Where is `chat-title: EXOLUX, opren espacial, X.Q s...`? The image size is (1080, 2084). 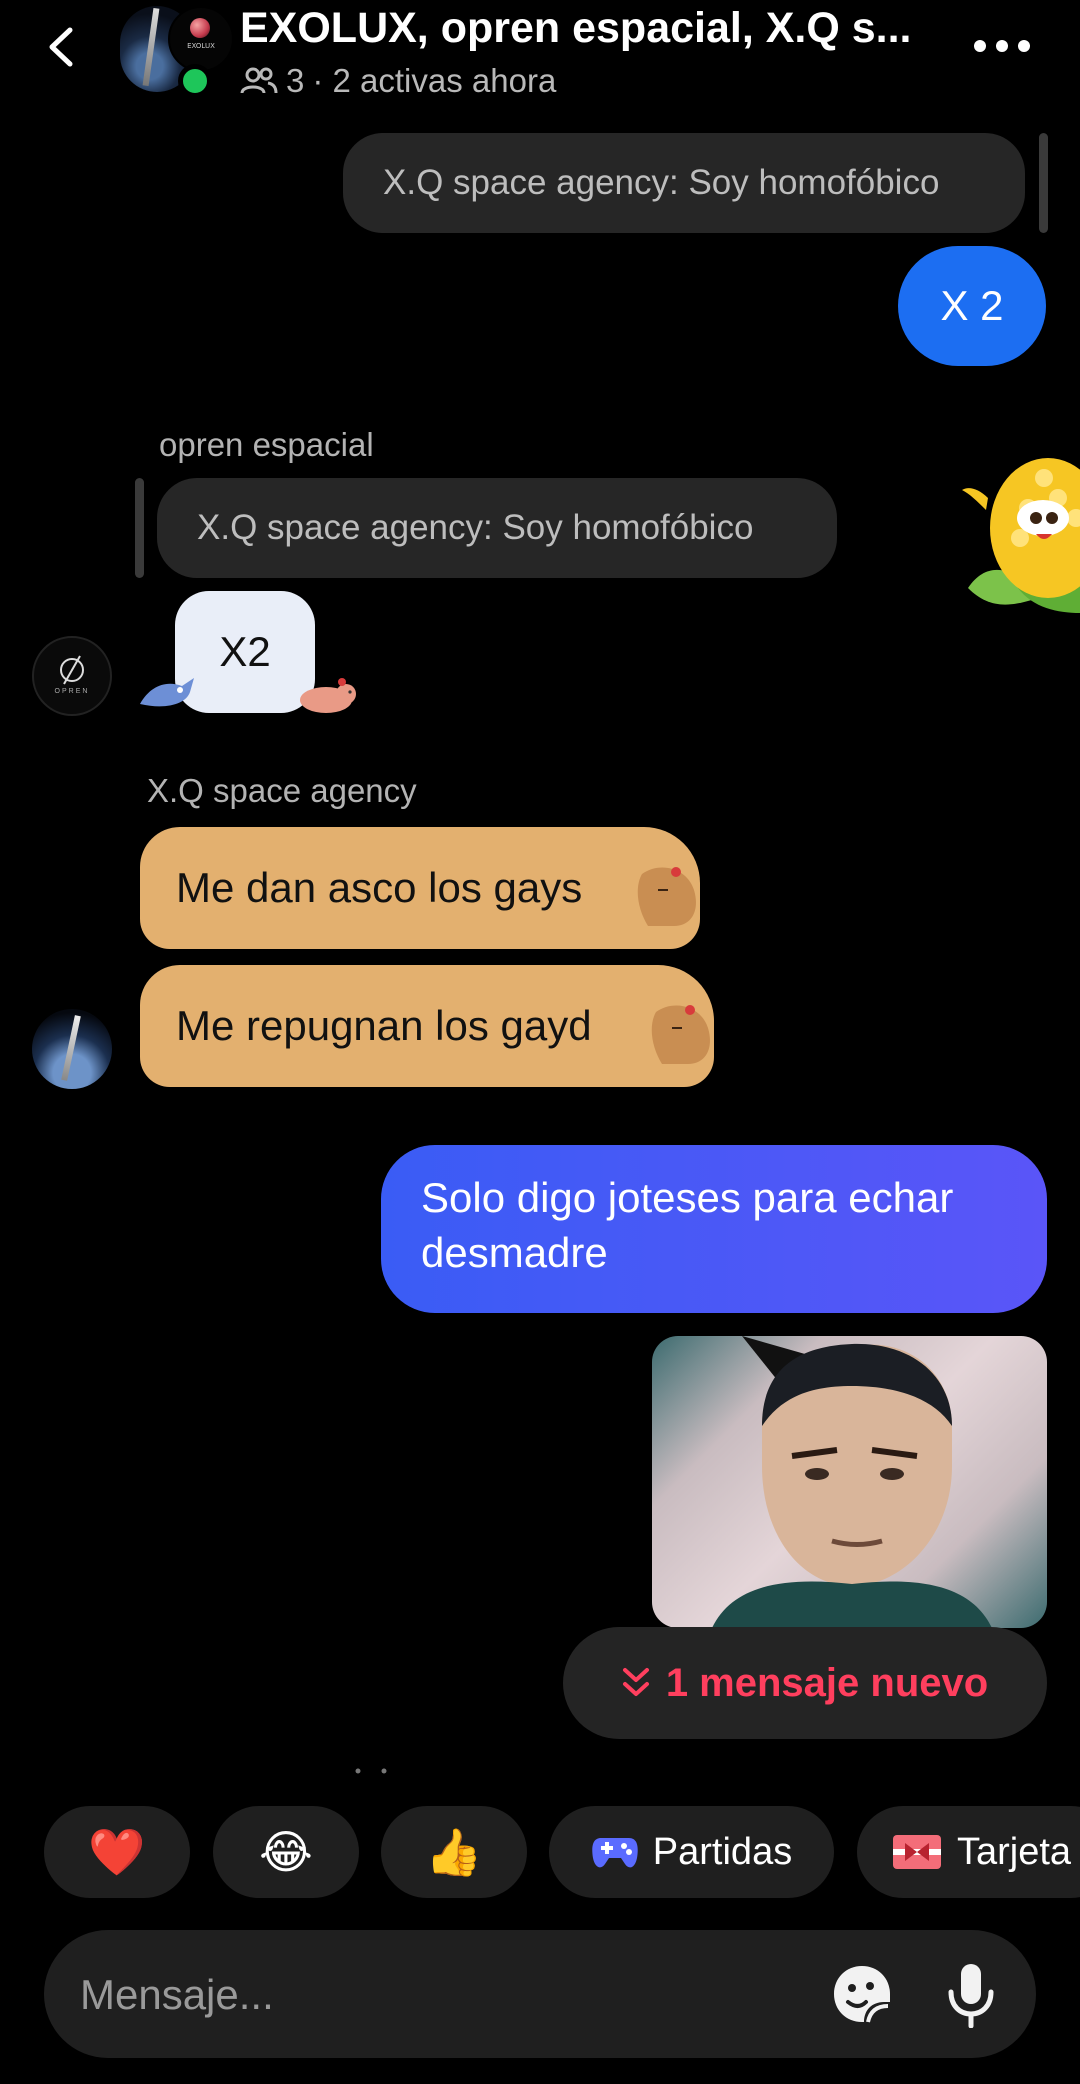
chat-title: EXOLUX, opren espacial, X.Q s... is located at coordinates (585, 28).